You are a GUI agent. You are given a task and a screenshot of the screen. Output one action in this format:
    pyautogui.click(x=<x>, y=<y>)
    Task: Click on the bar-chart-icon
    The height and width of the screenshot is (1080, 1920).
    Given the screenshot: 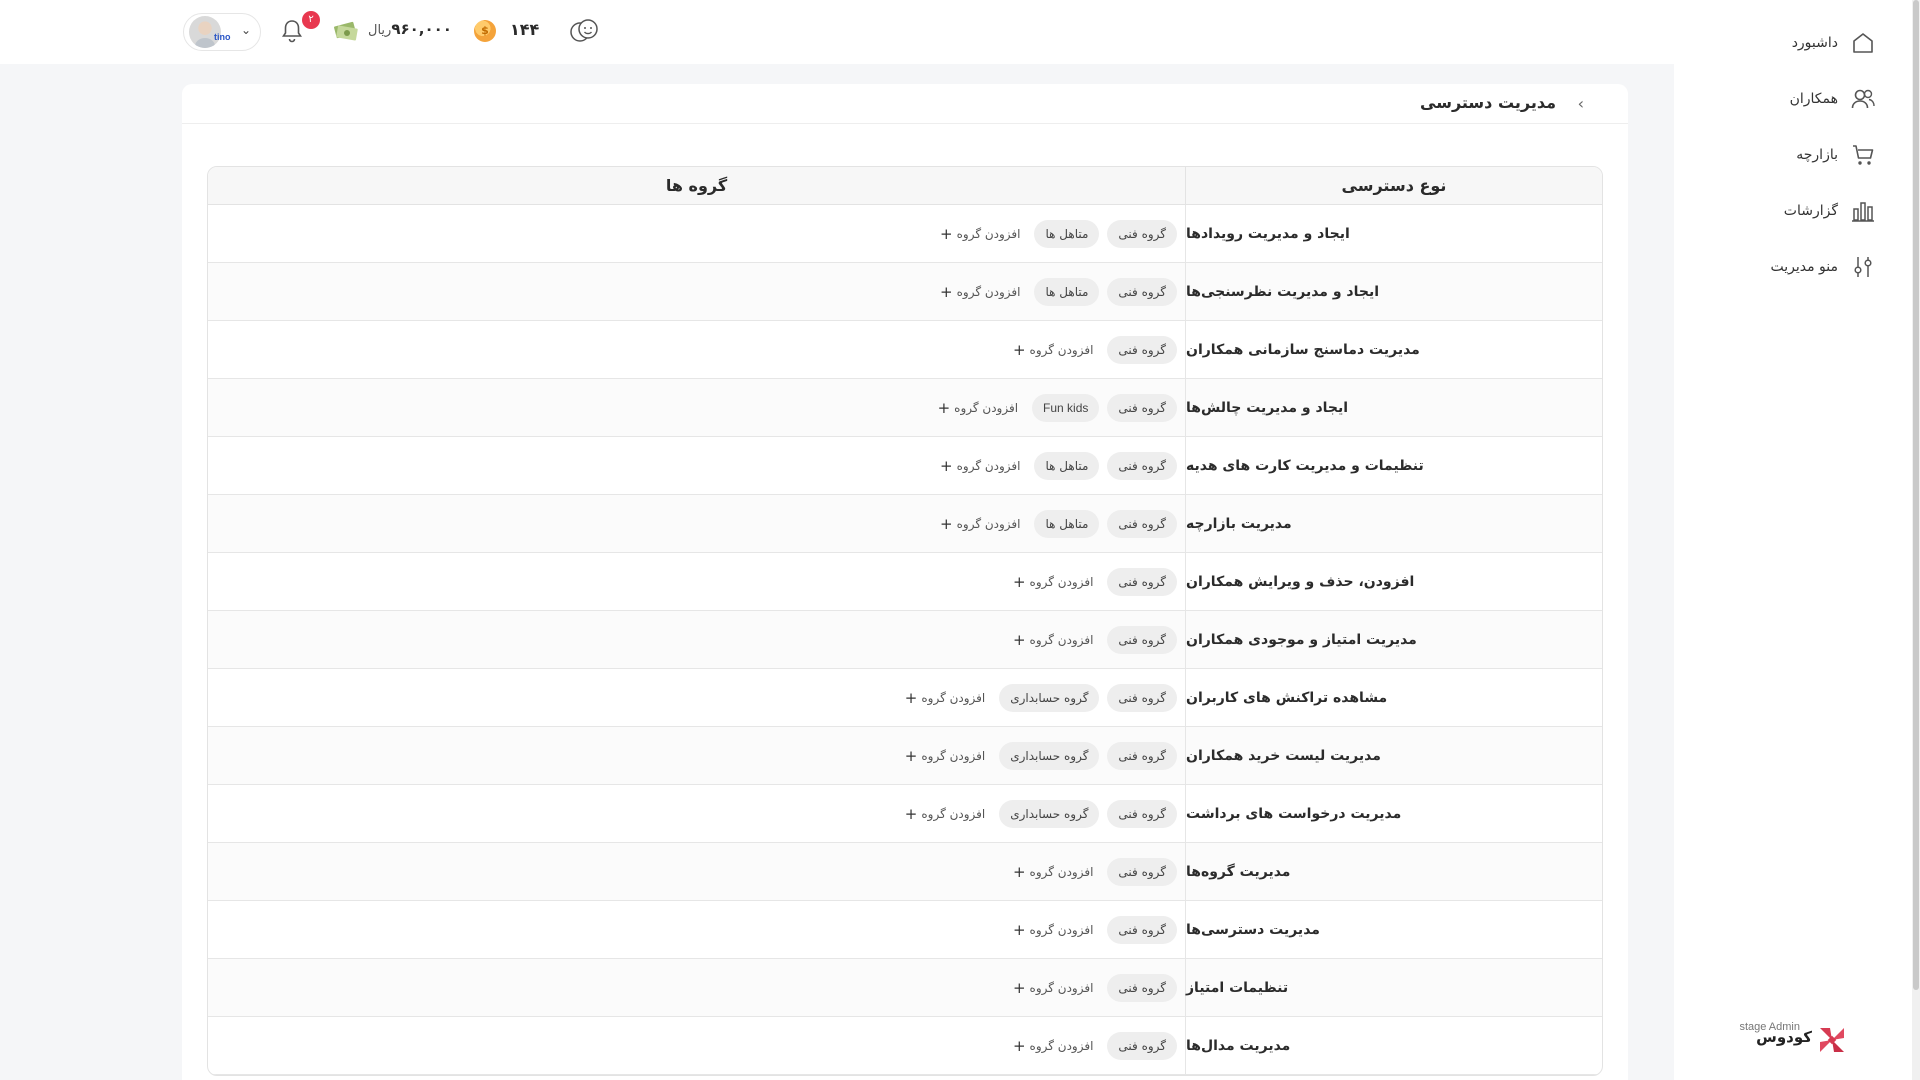 What is the action you would take?
    pyautogui.click(x=1863, y=212)
    